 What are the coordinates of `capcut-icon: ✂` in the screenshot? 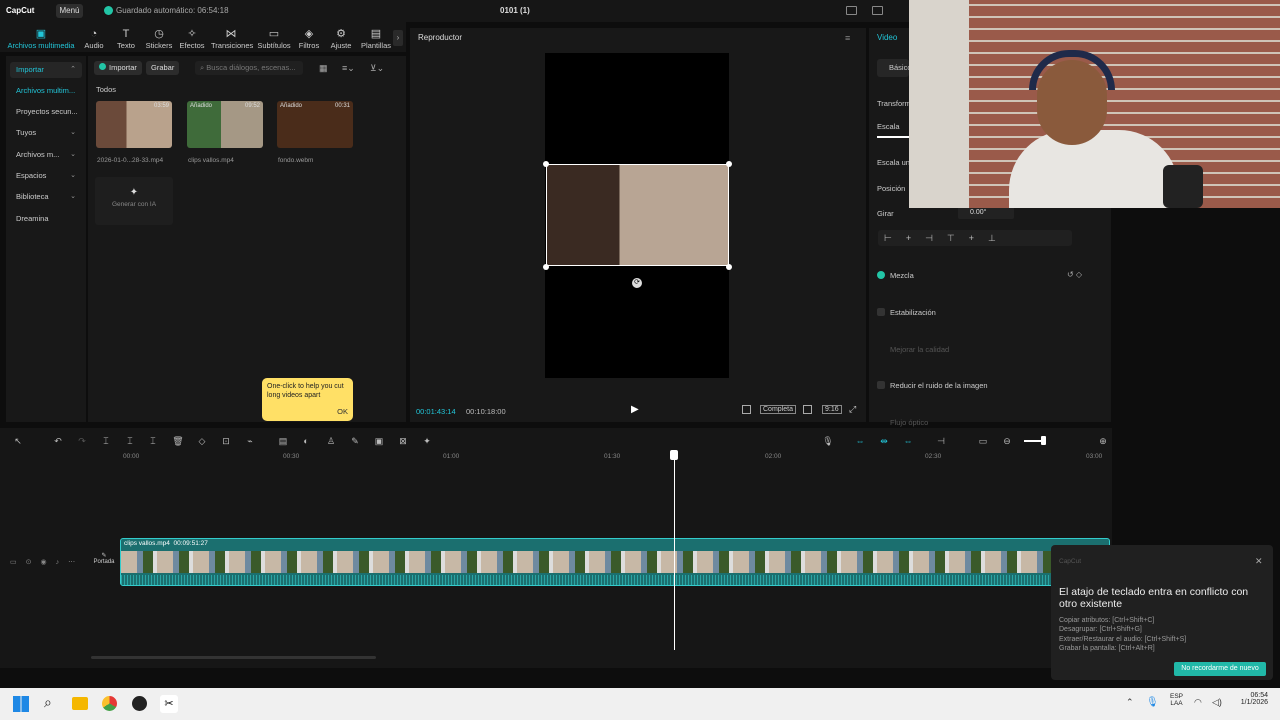 It's located at (169, 704).